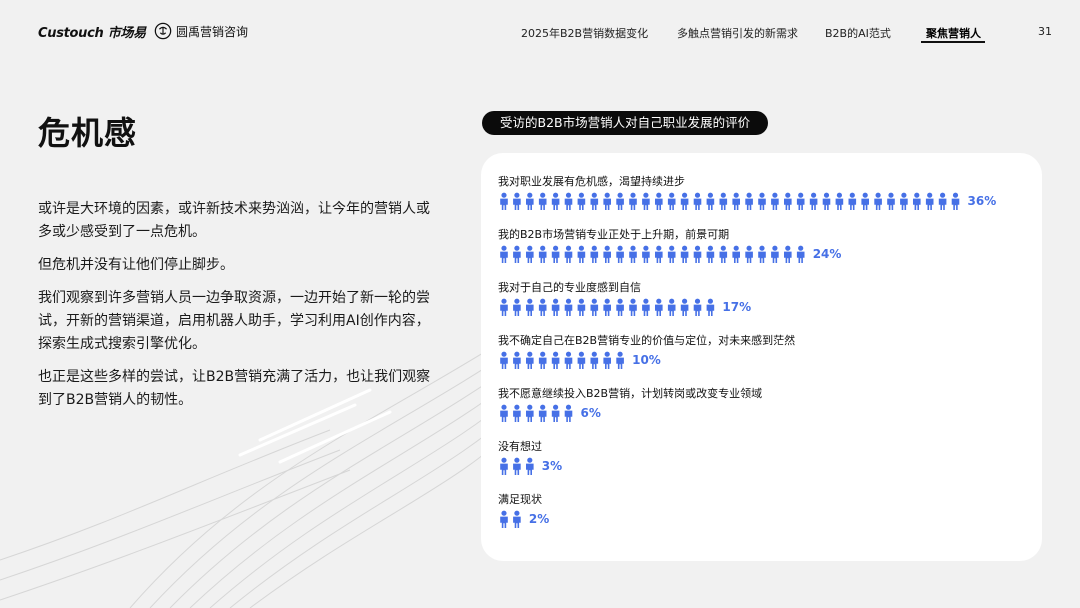 The image size is (1080, 608). Describe the element at coordinates (591, 413) in the screenshot. I see `value-label: 6%` at that location.